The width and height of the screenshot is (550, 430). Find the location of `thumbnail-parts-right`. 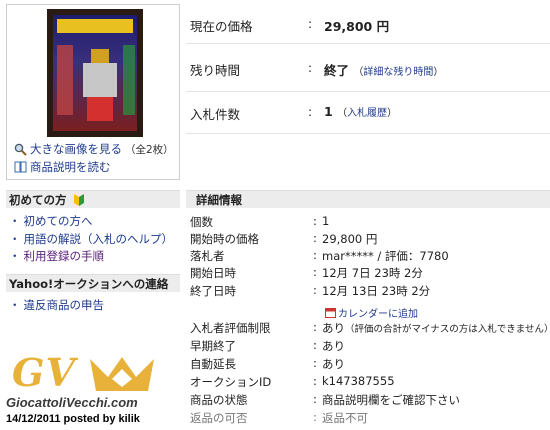

thumbnail-parts-right is located at coordinates (129, 80).